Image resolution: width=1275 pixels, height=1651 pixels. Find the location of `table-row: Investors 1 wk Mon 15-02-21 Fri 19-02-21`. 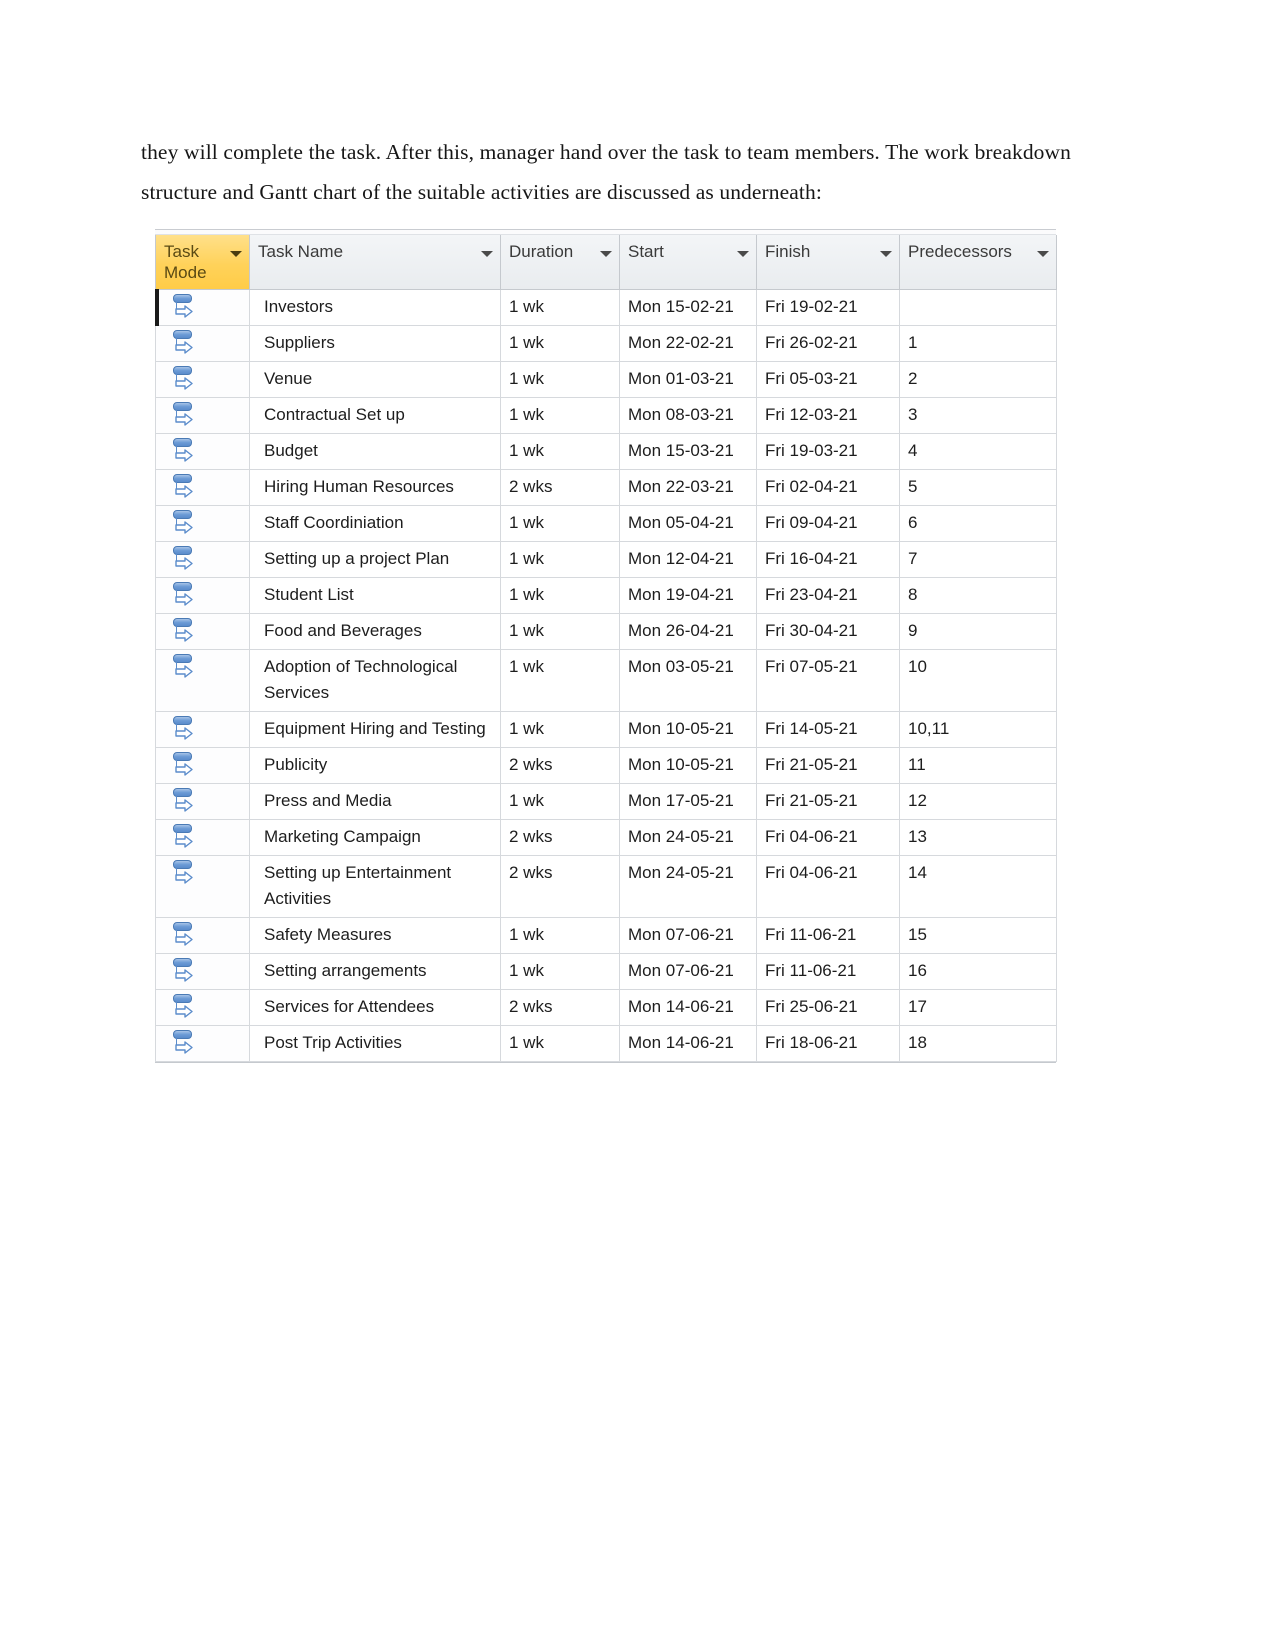

table-row: Investors 1 wk Mon 15-02-21 Fri 19-02-21 is located at coordinates (606, 307).